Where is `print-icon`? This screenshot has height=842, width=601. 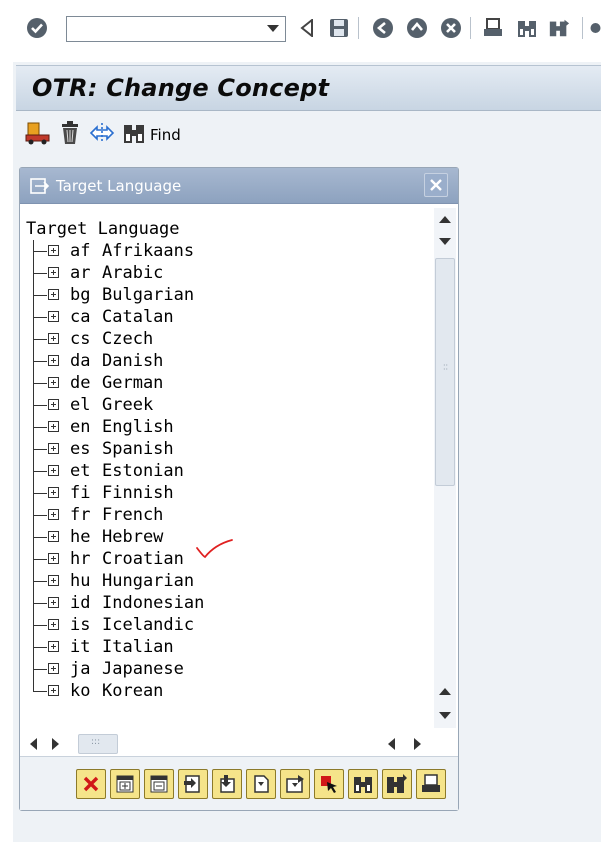 print-icon is located at coordinates (493, 28).